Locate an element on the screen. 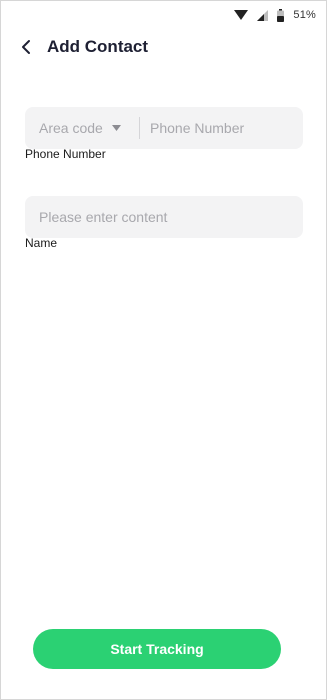  caret-down-icon is located at coordinates (116, 128).